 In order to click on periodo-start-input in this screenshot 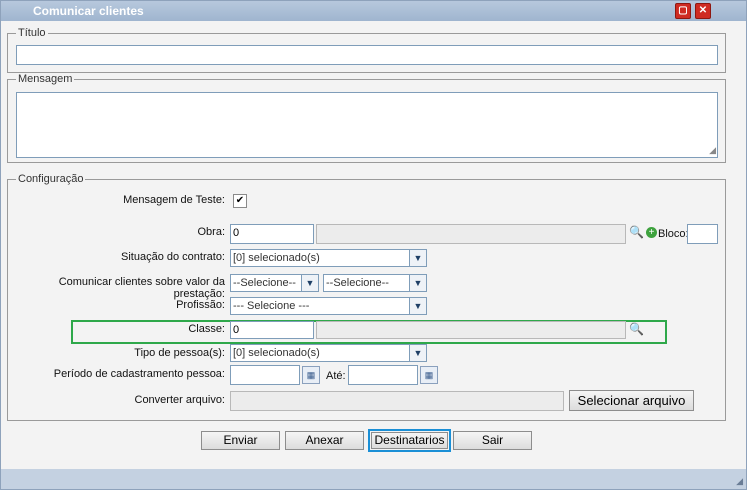, I will do `click(265, 375)`.